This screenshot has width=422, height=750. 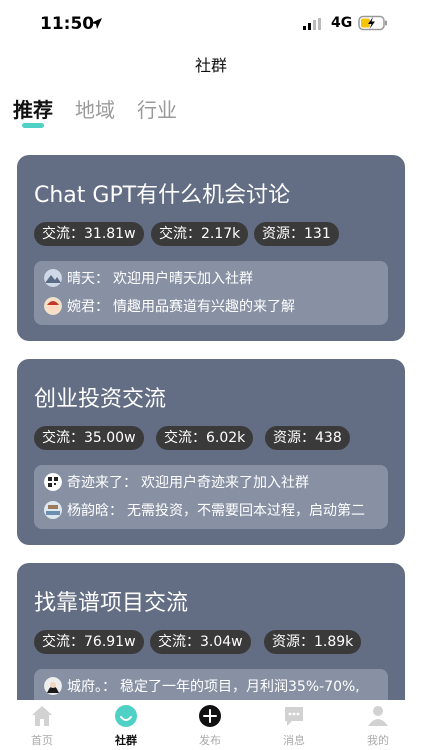 What do you see at coordinates (200, 234) in the screenshot?
I see `stat-pill: 交流：2.17k` at bounding box center [200, 234].